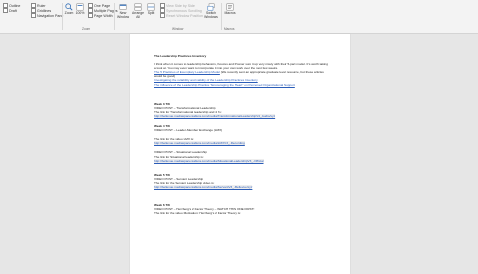 This screenshot has width=478, height=274. Describe the element at coordinates (162, 15) in the screenshot. I see `reset-window-icon` at that location.